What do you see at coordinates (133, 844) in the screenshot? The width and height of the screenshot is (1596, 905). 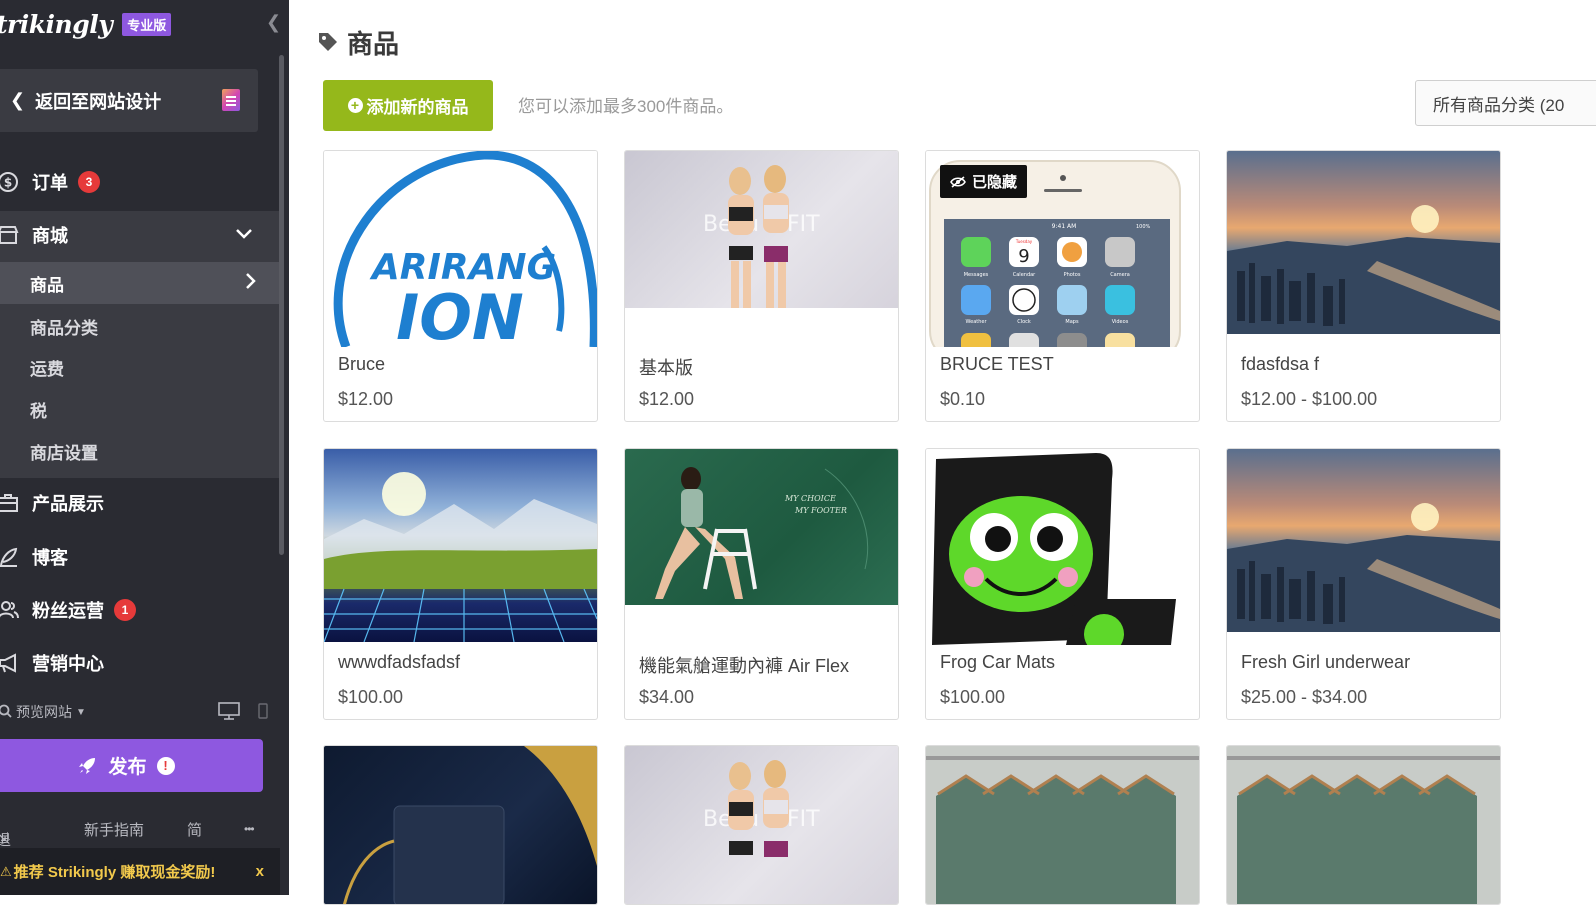 I see `bottom-links: ⇲ 退出 新手指南 简 •••` at bounding box center [133, 844].